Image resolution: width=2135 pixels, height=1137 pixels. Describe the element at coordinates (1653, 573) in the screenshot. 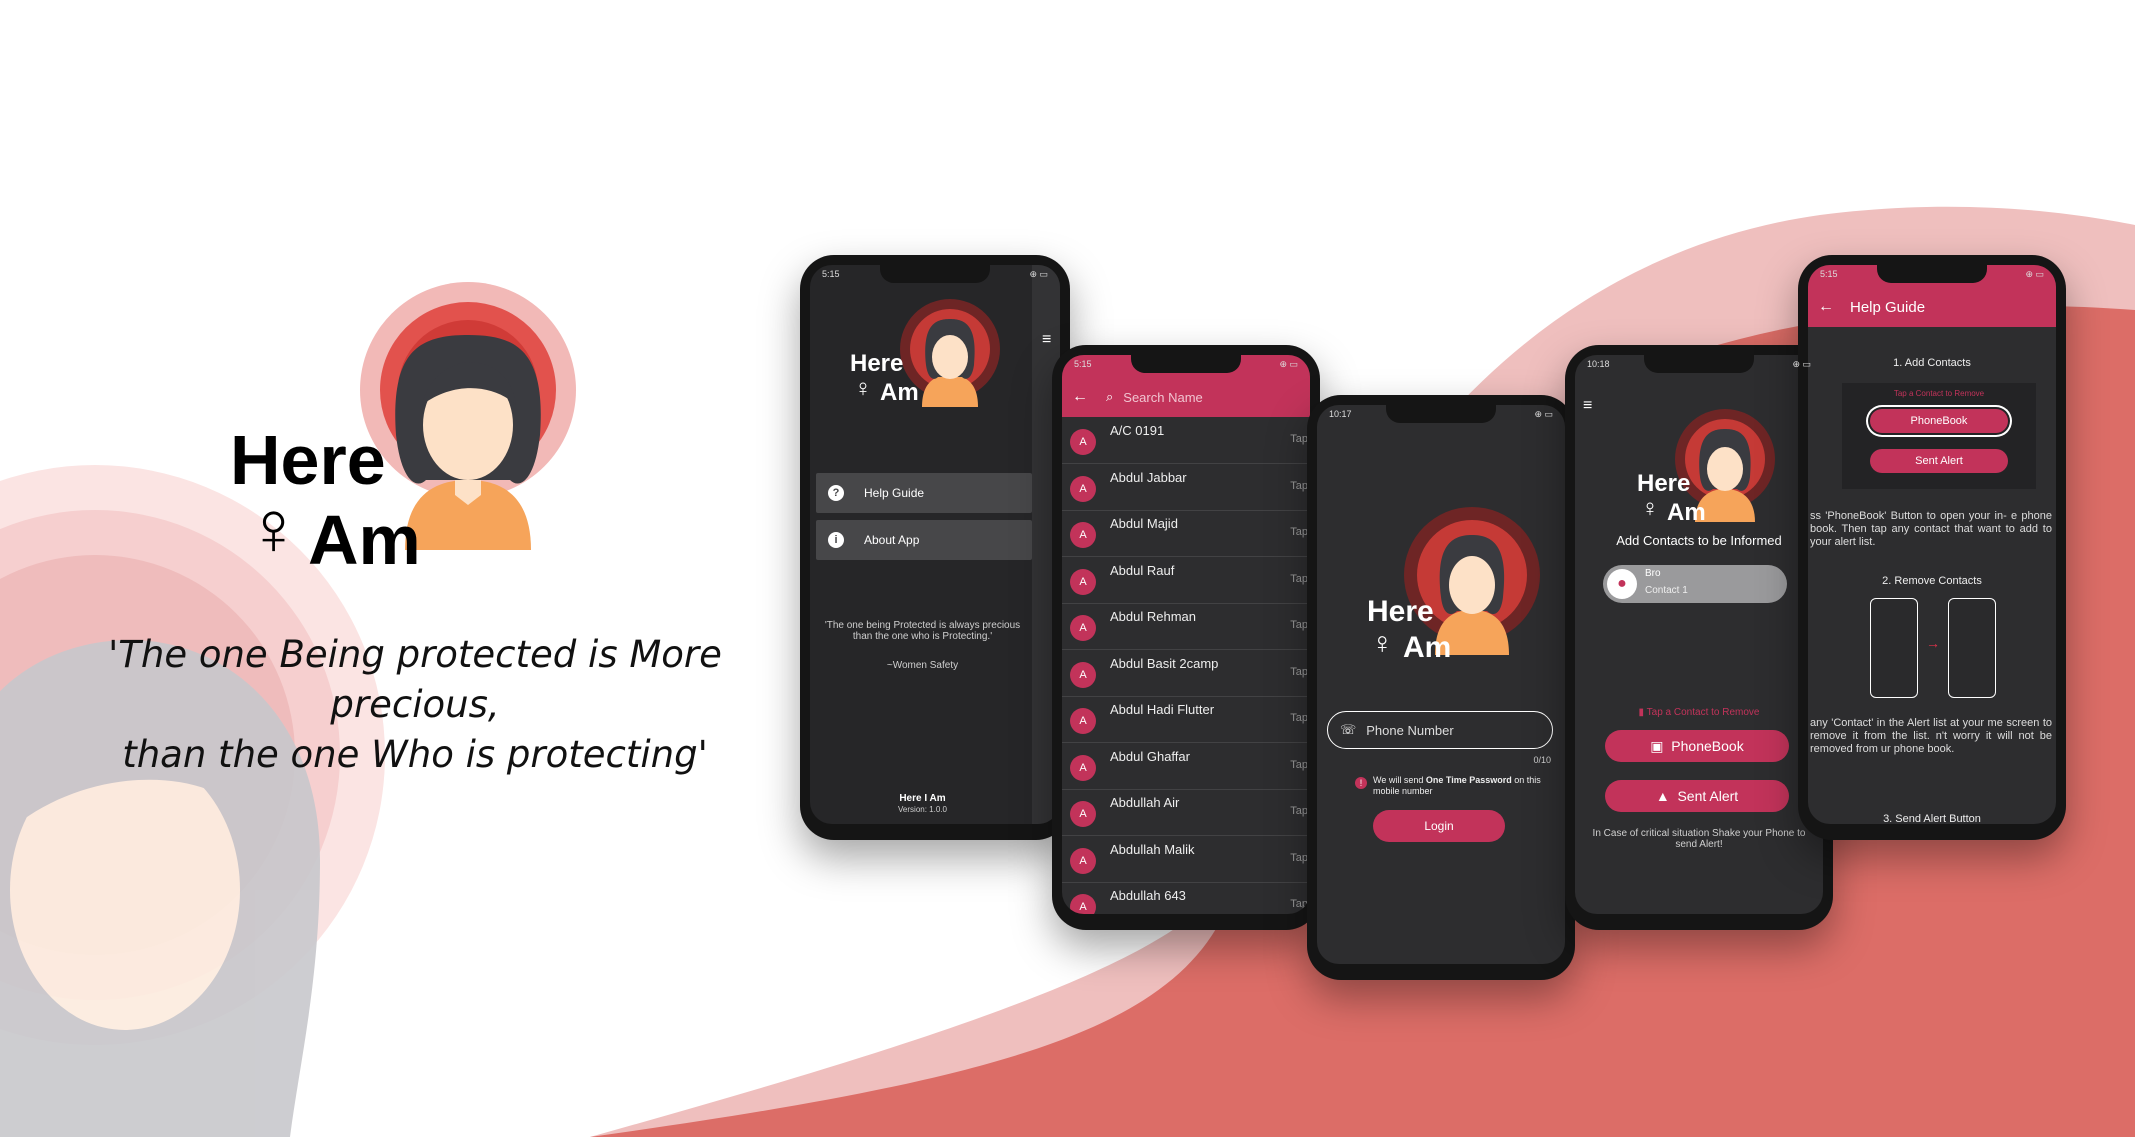

I see `contact-card-name: Bro` at that location.